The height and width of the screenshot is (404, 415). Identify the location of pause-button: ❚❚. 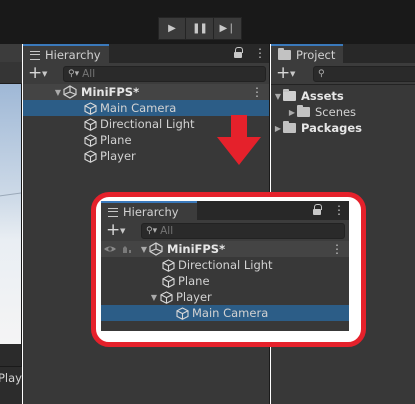
(200, 28).